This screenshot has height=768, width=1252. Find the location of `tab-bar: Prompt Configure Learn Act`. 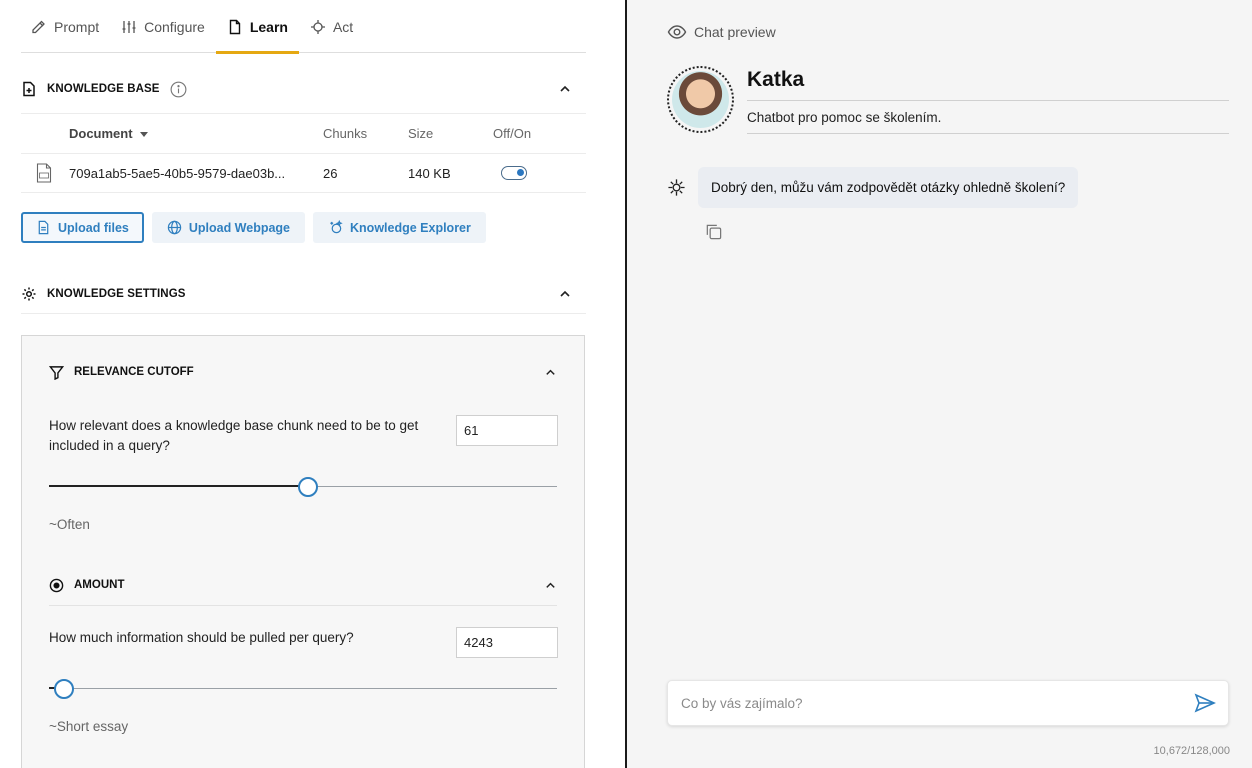

tab-bar: Prompt Configure Learn Act is located at coordinates (303, 27).